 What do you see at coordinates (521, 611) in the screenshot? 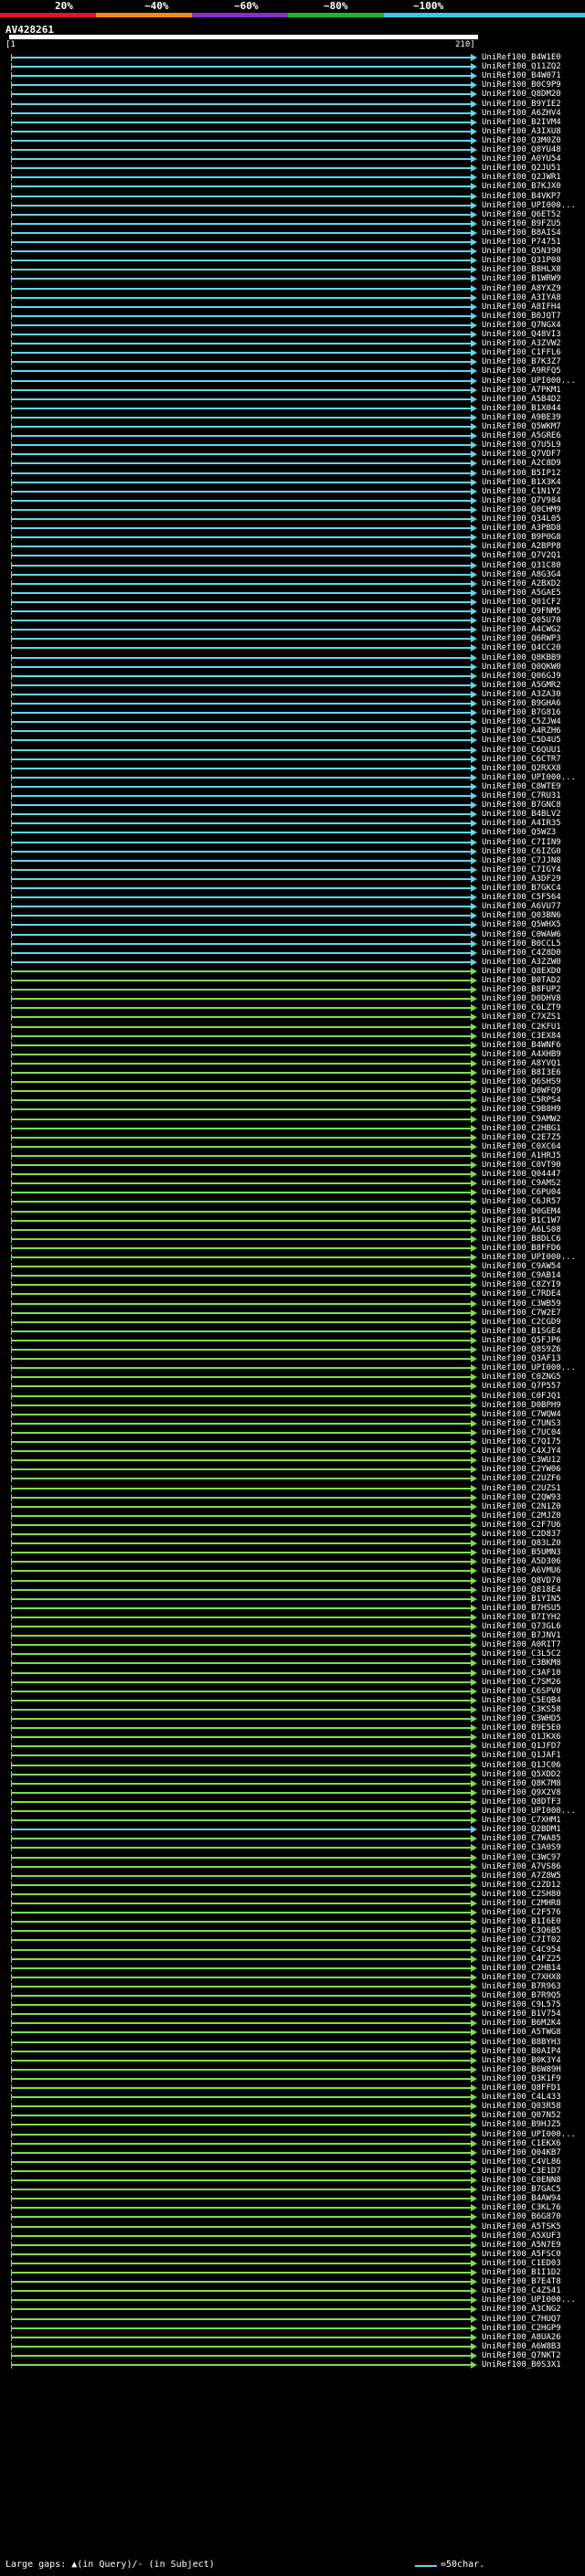
I see `hit-label: UniRef100_Q9FNM5` at bounding box center [521, 611].